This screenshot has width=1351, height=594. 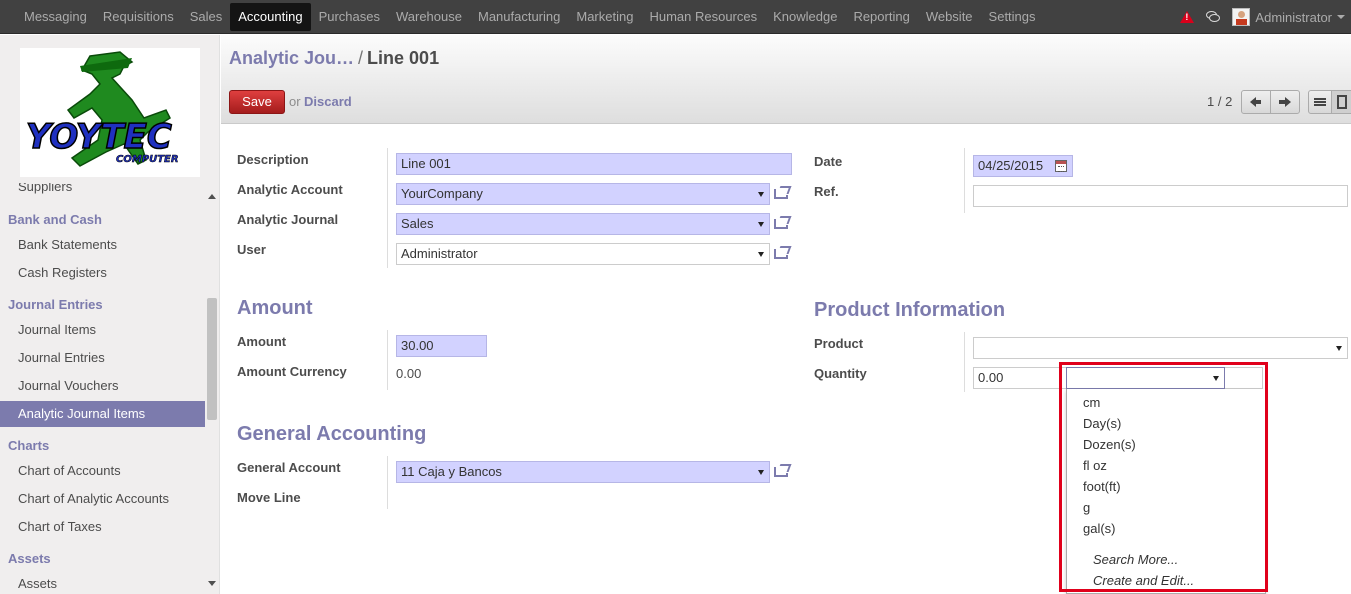 I want to click on analytic-journal-label: Analytic Journal, so click(x=288, y=219).